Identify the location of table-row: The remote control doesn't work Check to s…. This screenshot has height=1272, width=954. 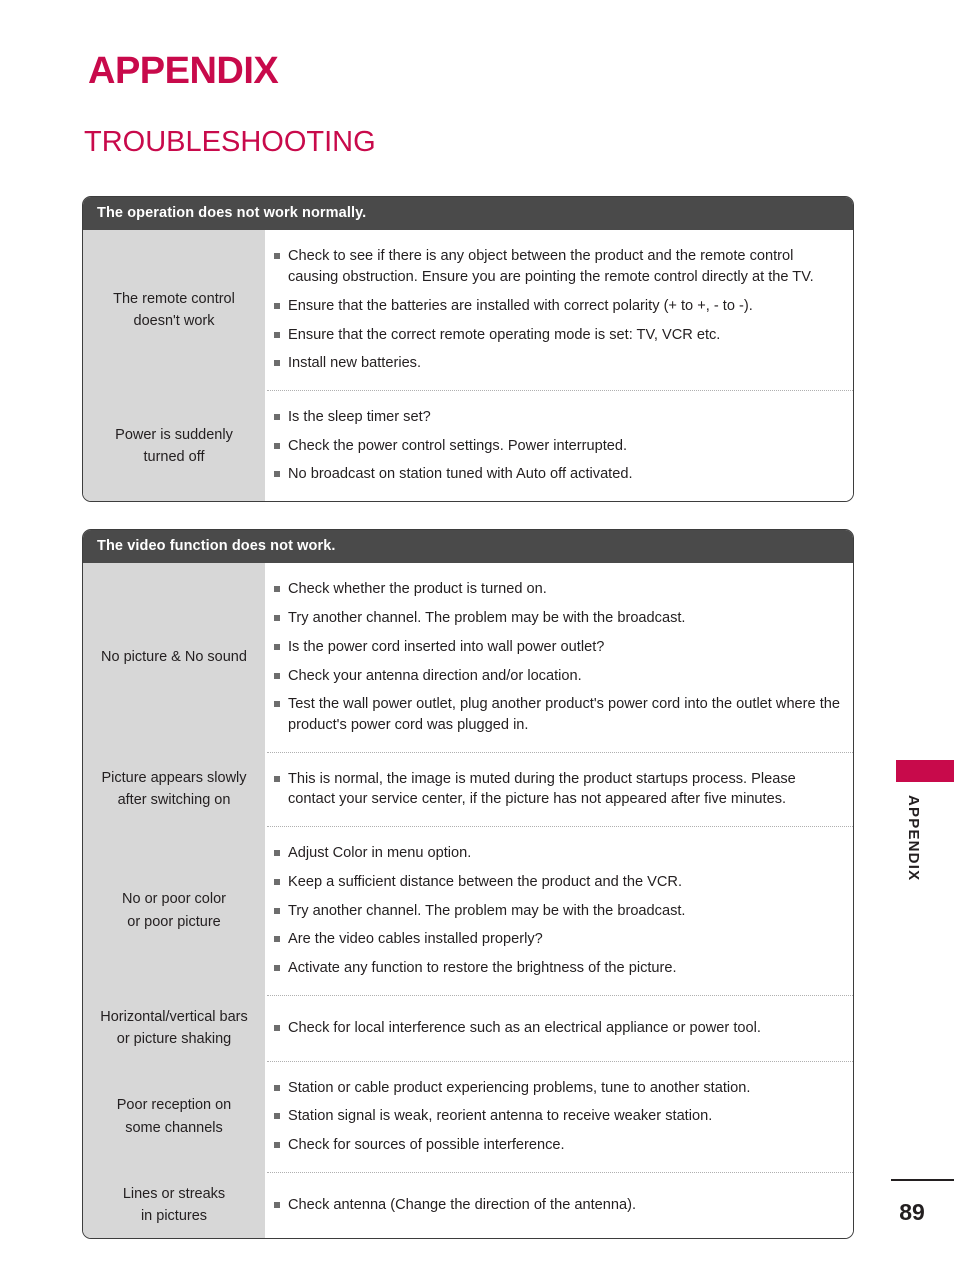
(468, 310).